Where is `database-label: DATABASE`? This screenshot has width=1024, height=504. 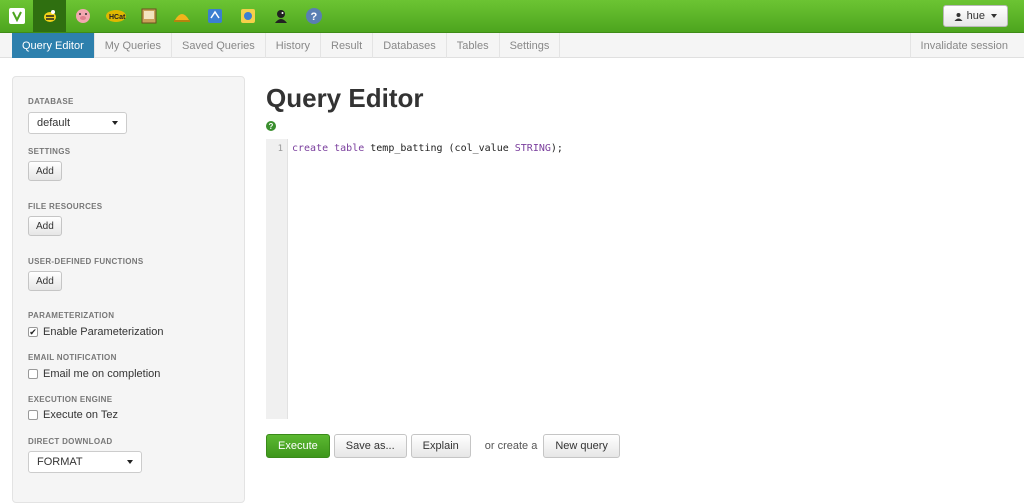
database-label: DATABASE is located at coordinates (51, 101).